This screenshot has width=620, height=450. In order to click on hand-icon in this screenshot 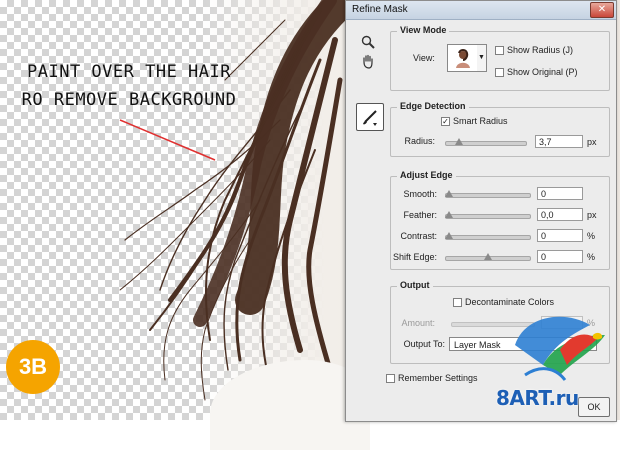, I will do `click(368, 61)`.